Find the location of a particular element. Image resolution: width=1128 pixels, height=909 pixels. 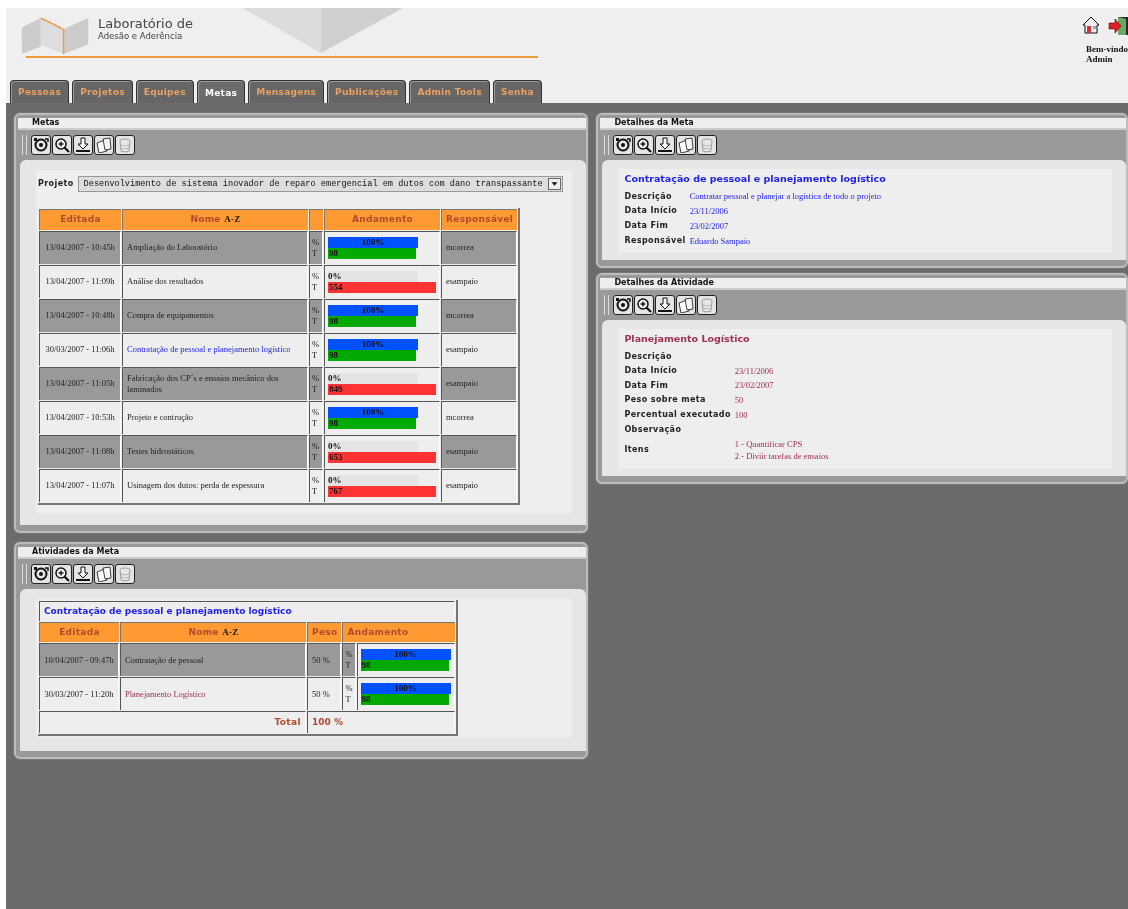

field-label: Itens is located at coordinates (637, 450).